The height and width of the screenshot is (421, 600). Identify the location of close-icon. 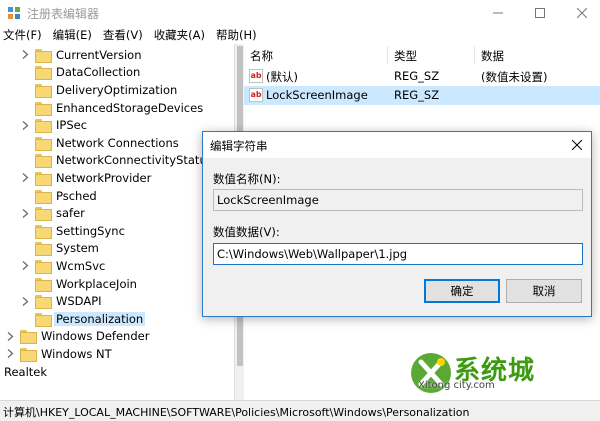
(577, 145).